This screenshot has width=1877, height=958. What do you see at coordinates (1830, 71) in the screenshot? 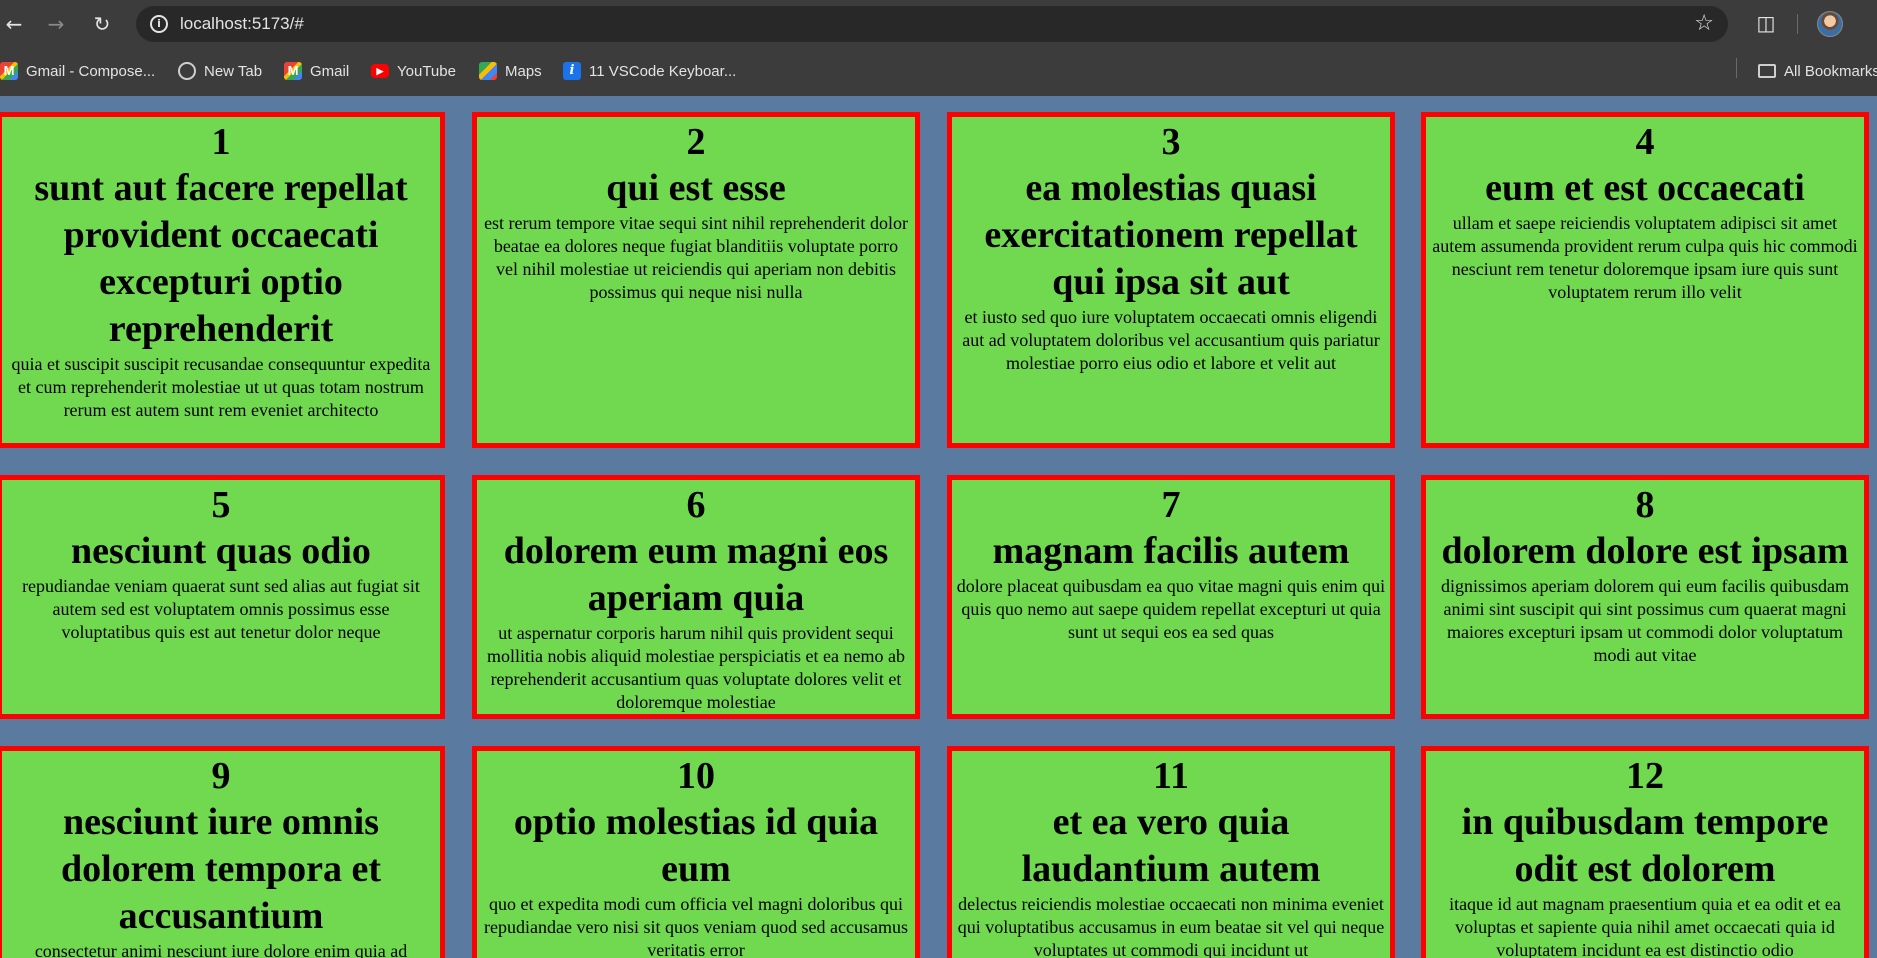
I see `all-bookmarks-label: All Bookmarks` at bounding box center [1830, 71].